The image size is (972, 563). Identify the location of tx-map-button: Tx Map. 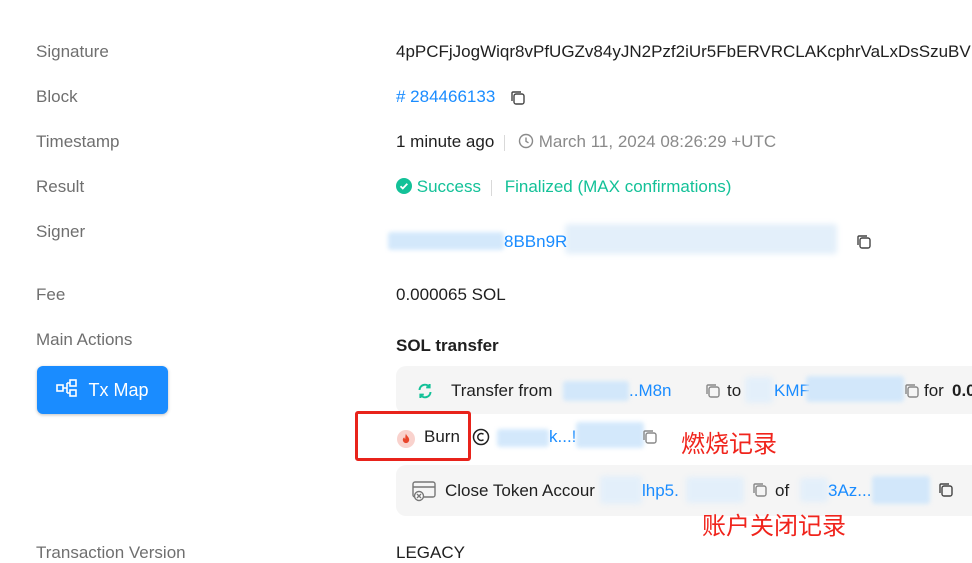
(102, 390).